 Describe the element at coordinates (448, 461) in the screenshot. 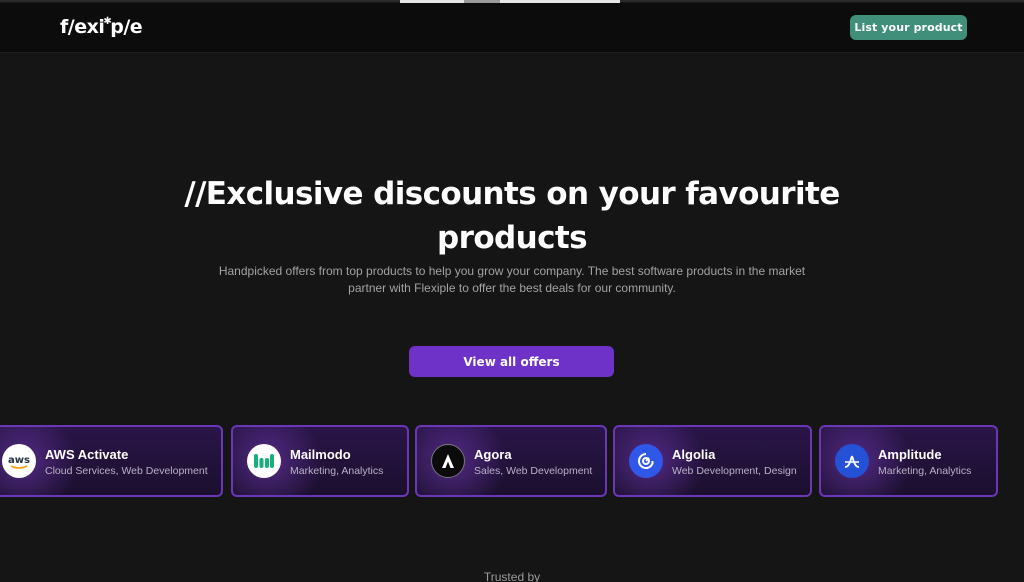

I see `agora-logo-icon` at that location.